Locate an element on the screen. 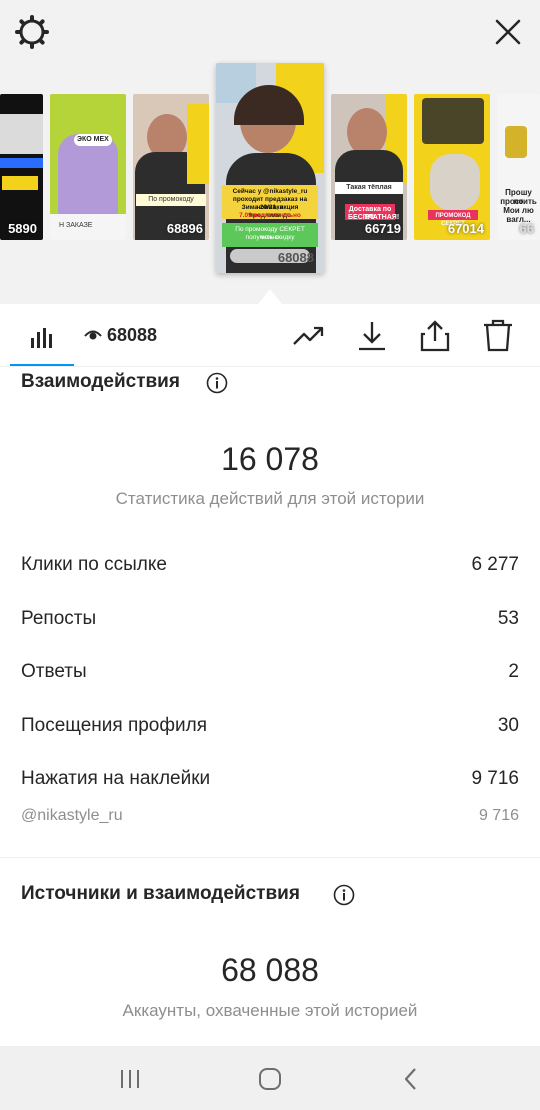 The image size is (540, 1110). close-button is located at coordinates (508, 32).